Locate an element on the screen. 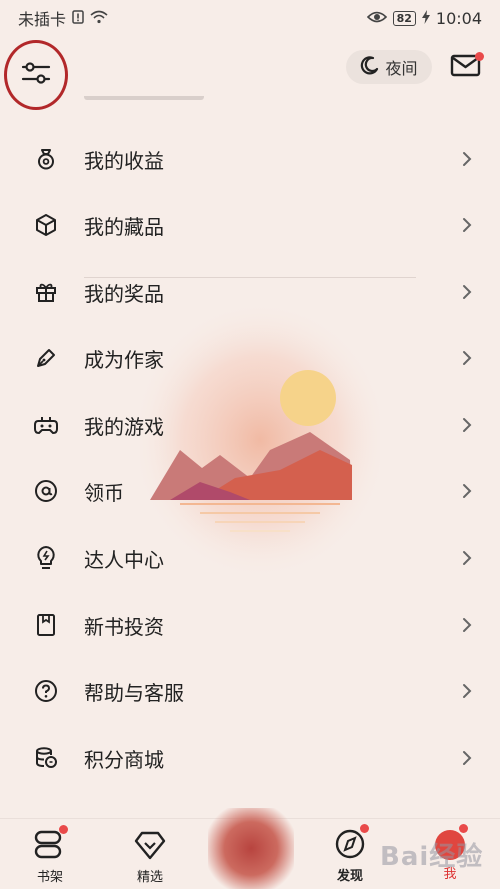  center-tab-button is located at coordinates (251, 848).